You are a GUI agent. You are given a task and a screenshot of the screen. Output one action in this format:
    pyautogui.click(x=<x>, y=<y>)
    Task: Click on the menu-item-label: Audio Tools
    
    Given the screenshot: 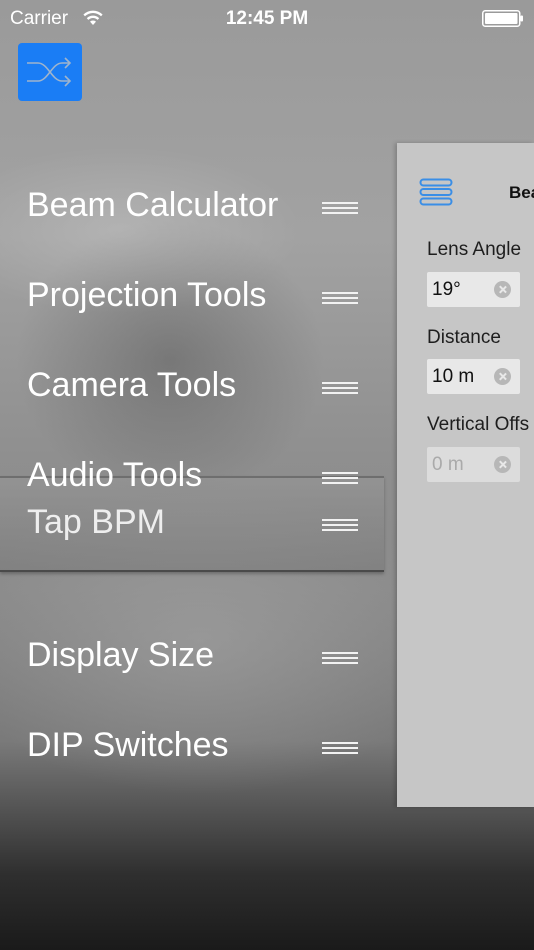 What is the action you would take?
    pyautogui.click(x=115, y=475)
    